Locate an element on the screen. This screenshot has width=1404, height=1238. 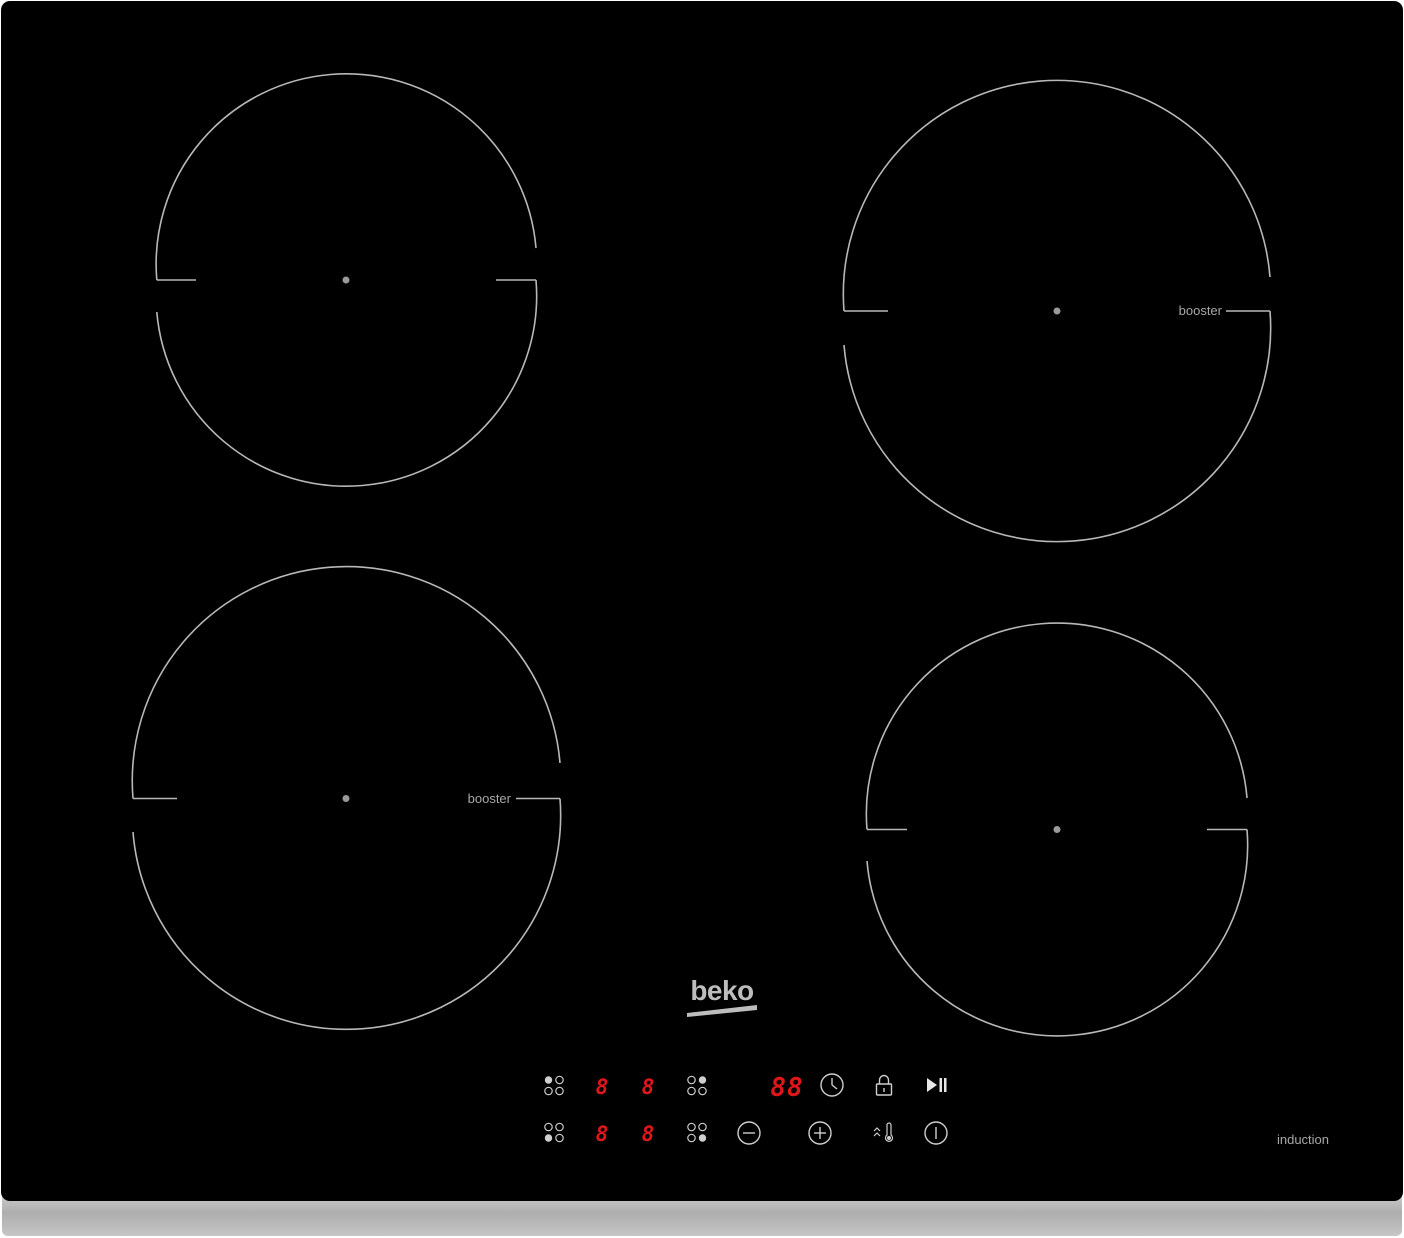
zone-selector-rear-right-icon is located at coordinates (702, 1080).